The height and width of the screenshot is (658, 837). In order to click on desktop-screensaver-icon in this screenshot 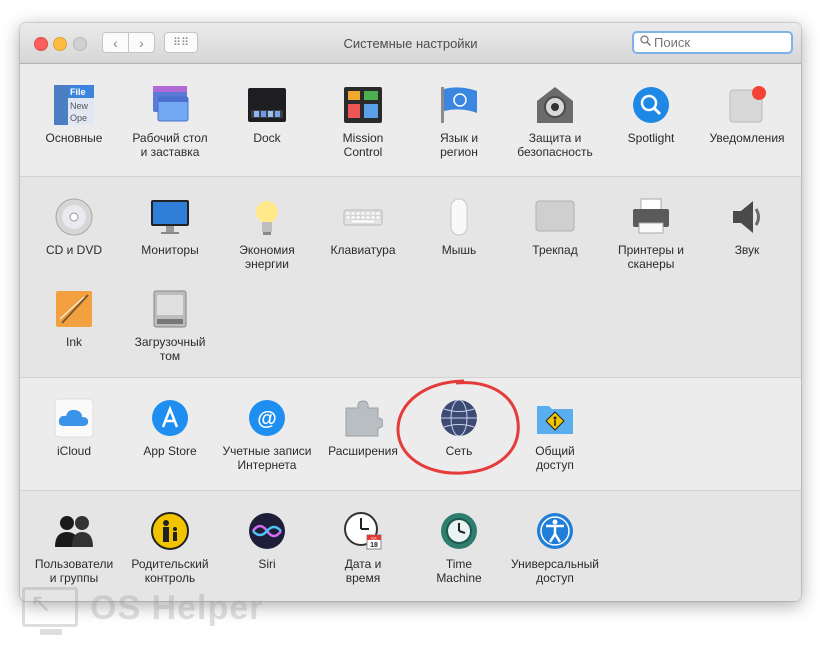, I will do `click(170, 105)`.